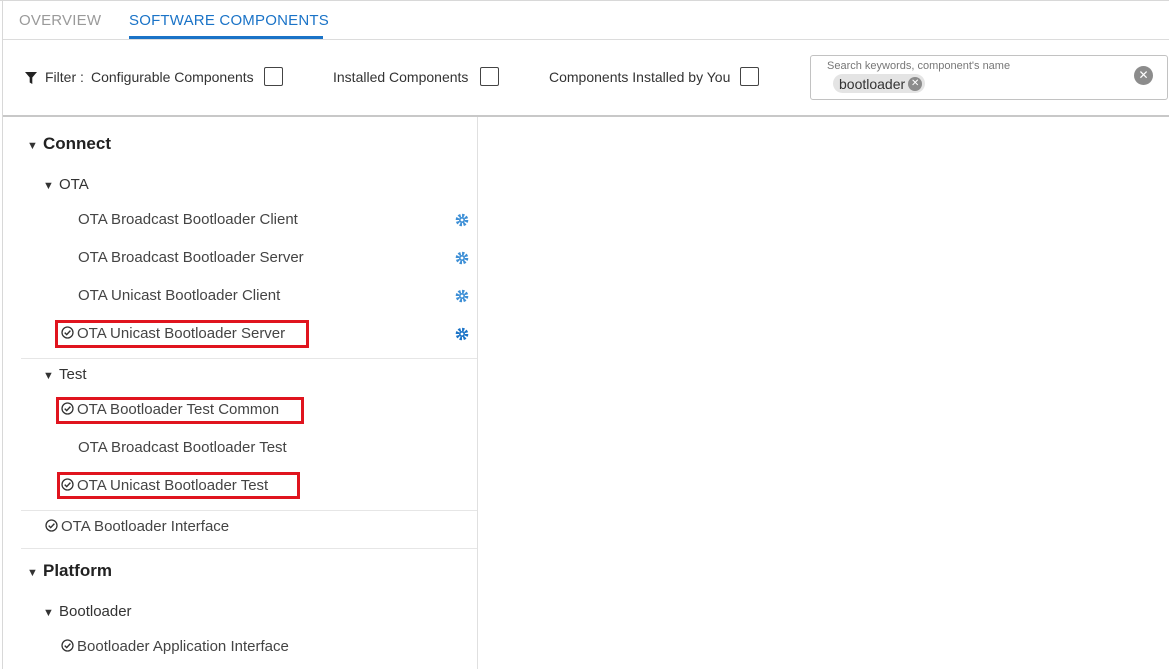 The width and height of the screenshot is (1169, 669). I want to click on component-label: Bootloader Application Interface, so click(183, 646).